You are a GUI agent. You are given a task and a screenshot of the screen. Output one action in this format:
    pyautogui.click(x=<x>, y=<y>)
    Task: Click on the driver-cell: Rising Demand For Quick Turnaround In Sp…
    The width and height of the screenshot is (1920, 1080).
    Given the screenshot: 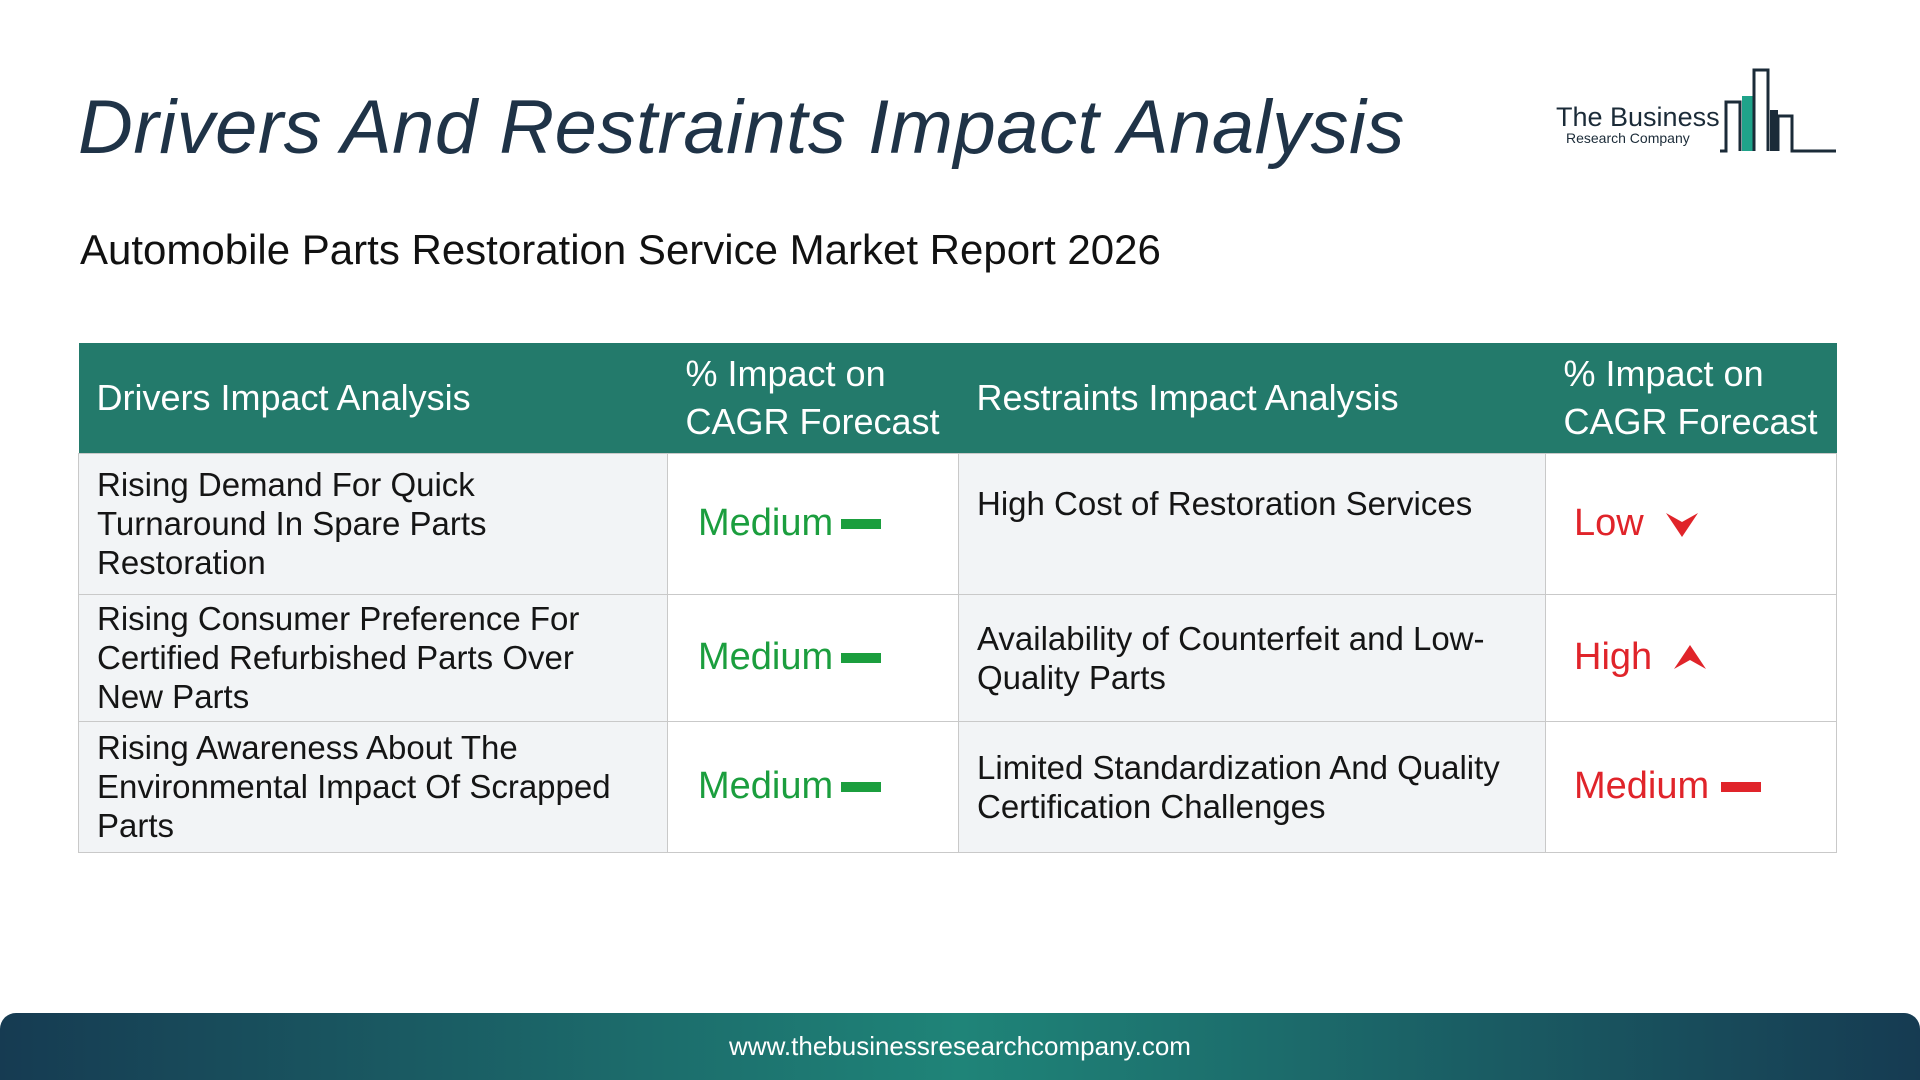 What is the action you would take?
    pyautogui.click(x=373, y=523)
    